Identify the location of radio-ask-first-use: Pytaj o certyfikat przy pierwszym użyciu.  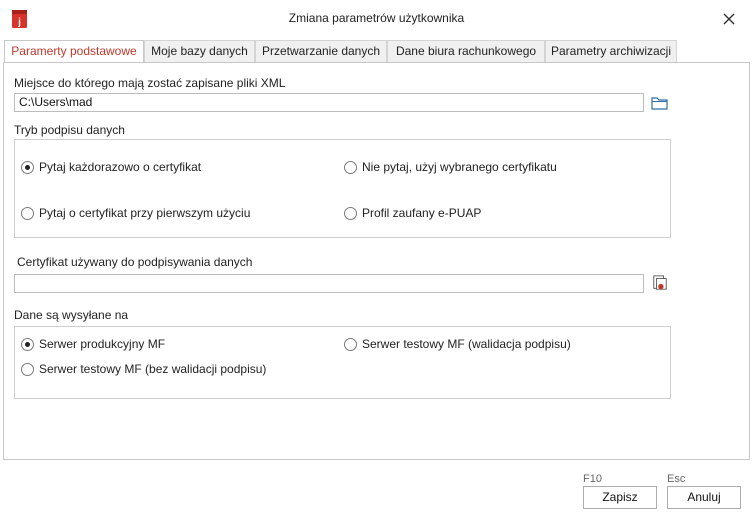
(135, 213).